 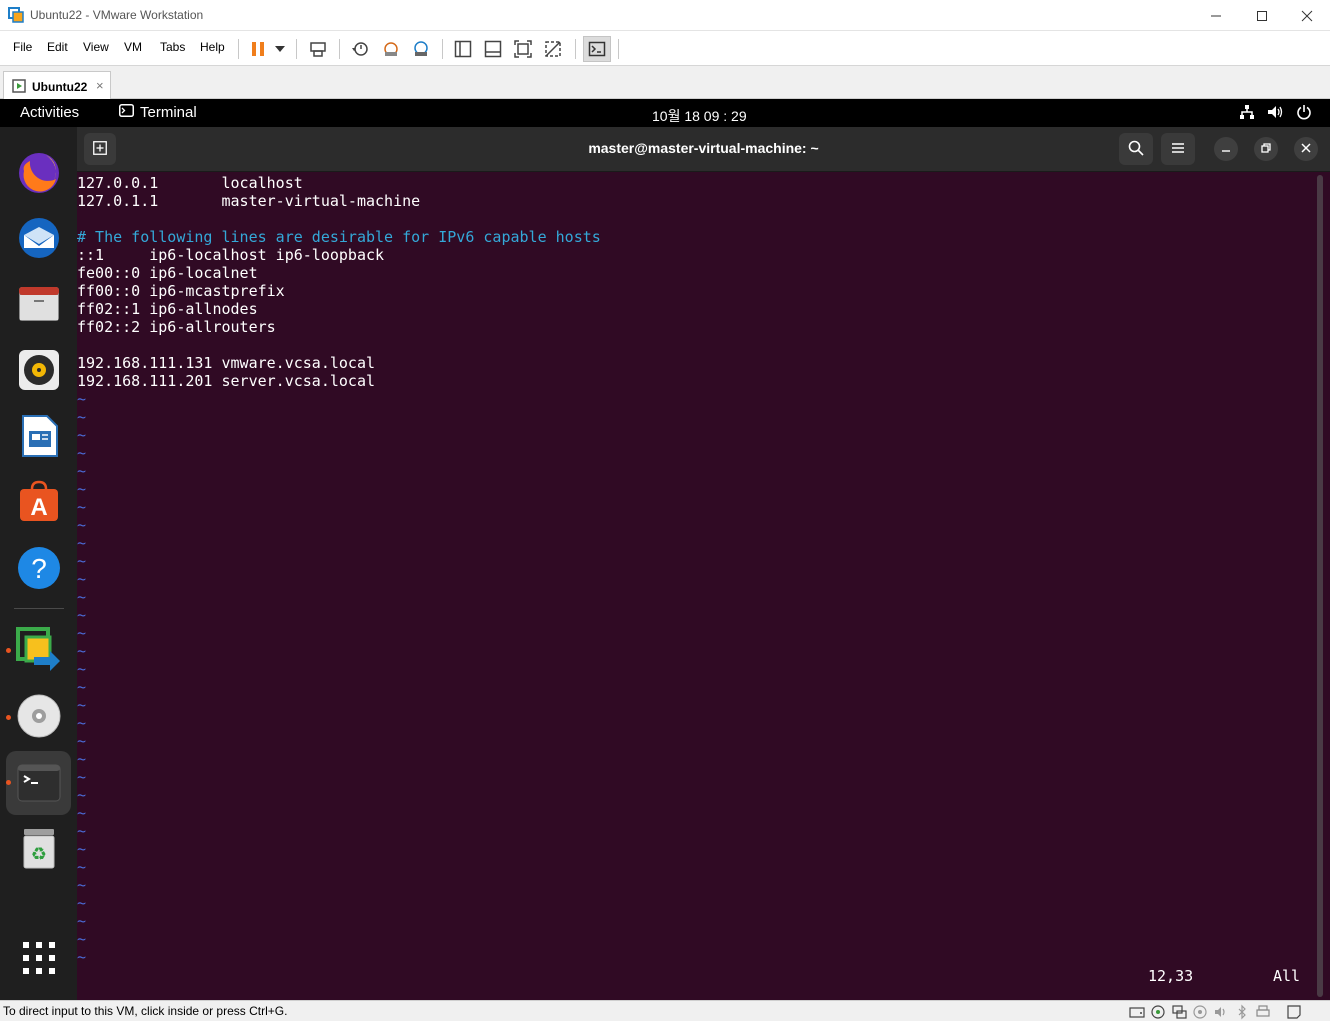 What do you see at coordinates (665, 48) in the screenshot?
I see `menu-toolbar: File Edit View VM Tabs Help` at bounding box center [665, 48].